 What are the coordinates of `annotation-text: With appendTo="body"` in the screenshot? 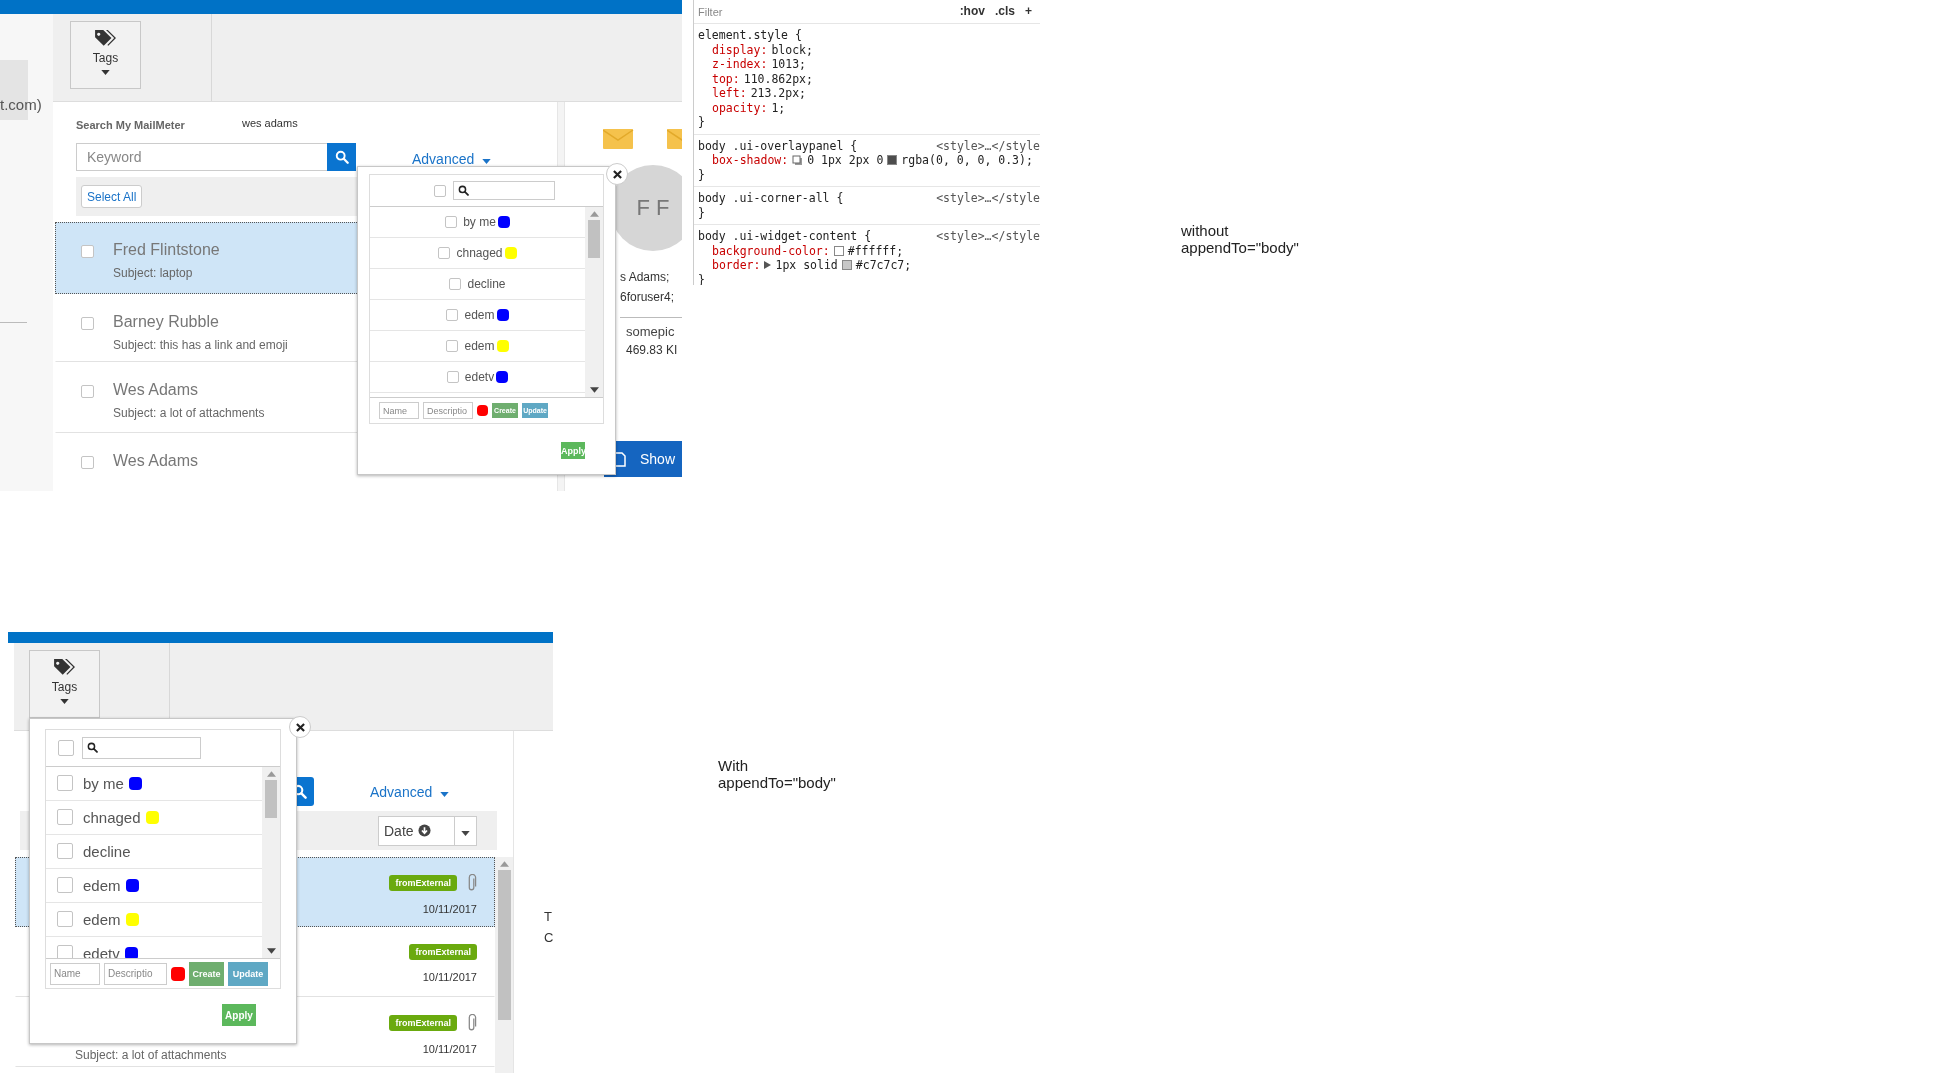 It's located at (777, 774).